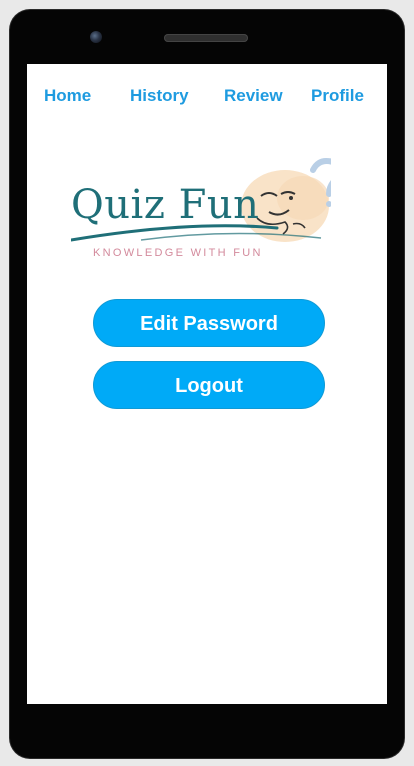 Image resolution: width=414 pixels, height=766 pixels. Describe the element at coordinates (206, 38) in the screenshot. I see `speaker-grille` at that location.